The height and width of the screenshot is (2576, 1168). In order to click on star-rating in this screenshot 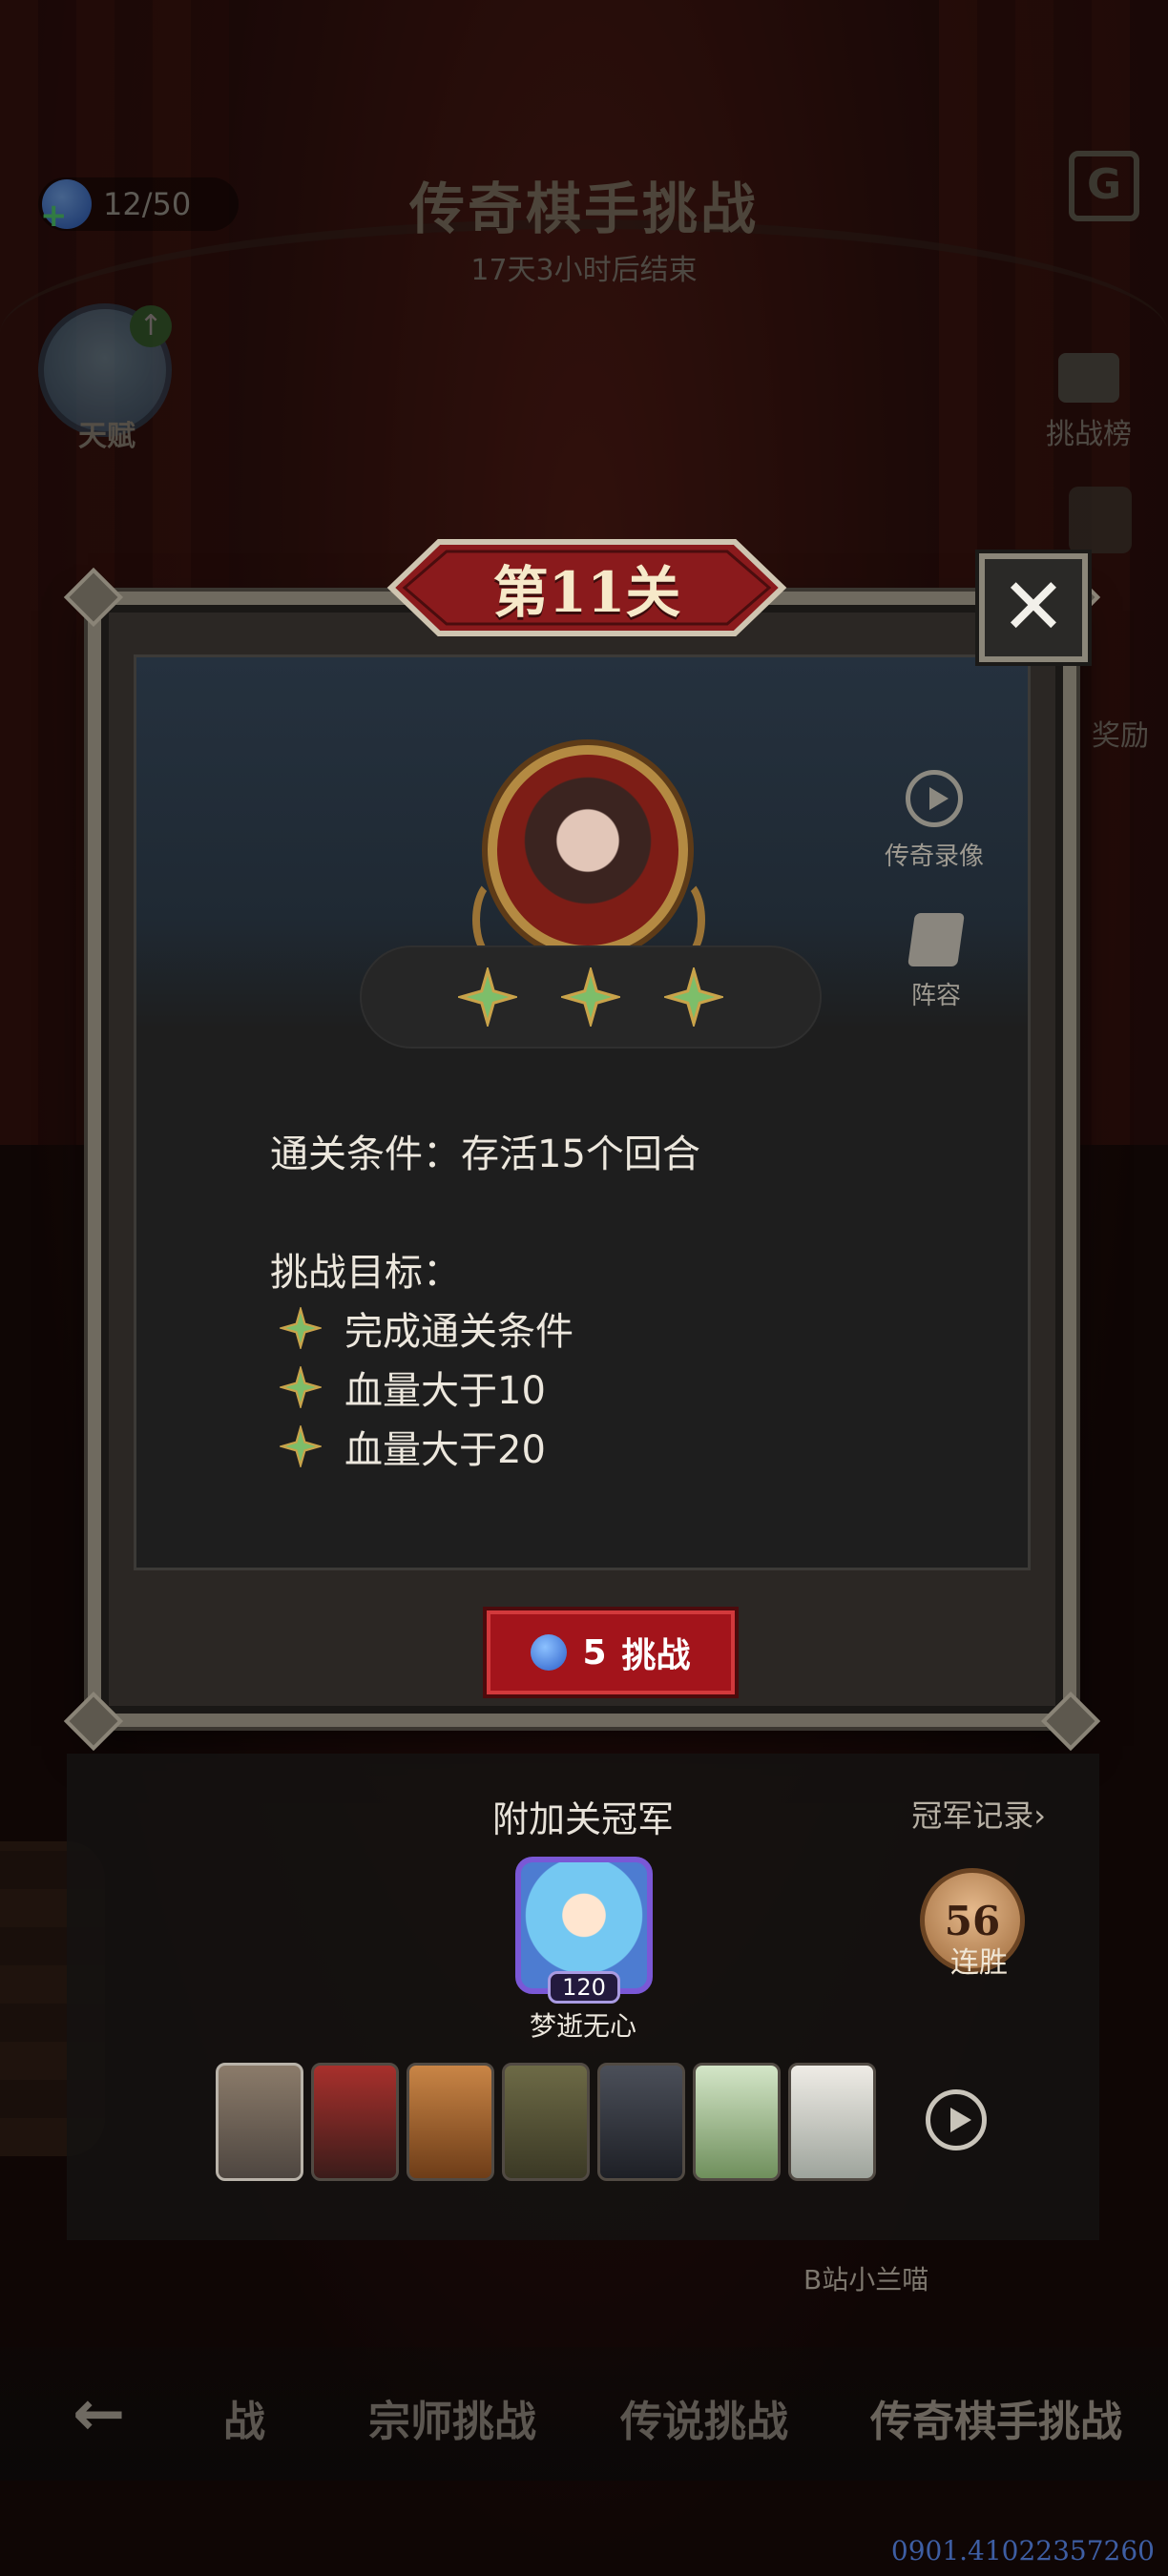, I will do `click(591, 997)`.